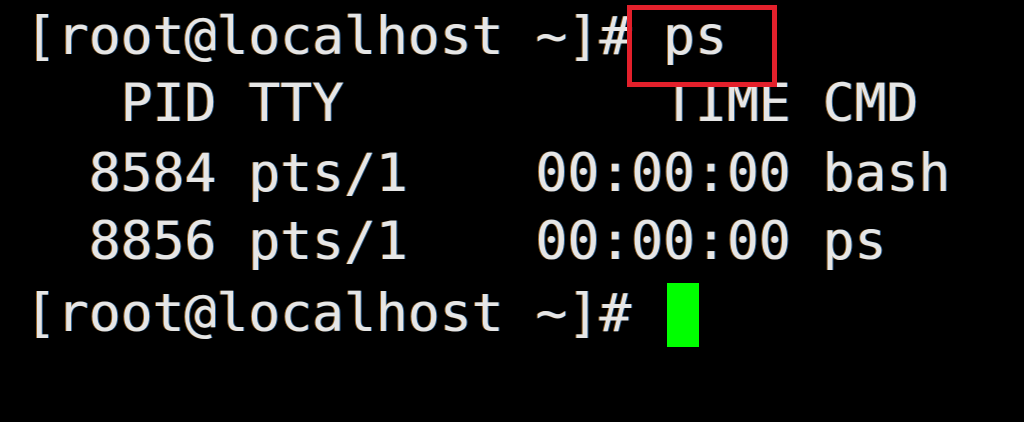  What do you see at coordinates (376, 36) in the screenshot?
I see `command-line-ps: [root@localhost ~]# ps` at bounding box center [376, 36].